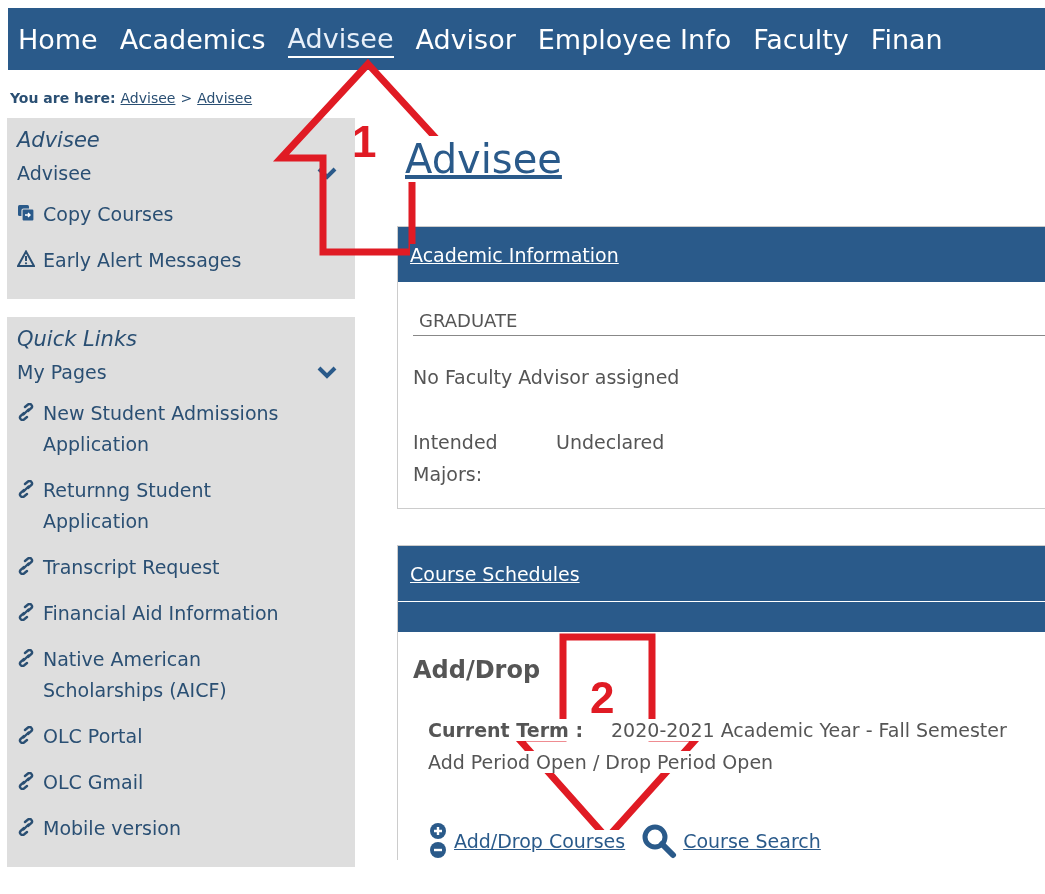 The height and width of the screenshot is (894, 1045). I want to click on menu-link: OLC Gmail, so click(93, 782).